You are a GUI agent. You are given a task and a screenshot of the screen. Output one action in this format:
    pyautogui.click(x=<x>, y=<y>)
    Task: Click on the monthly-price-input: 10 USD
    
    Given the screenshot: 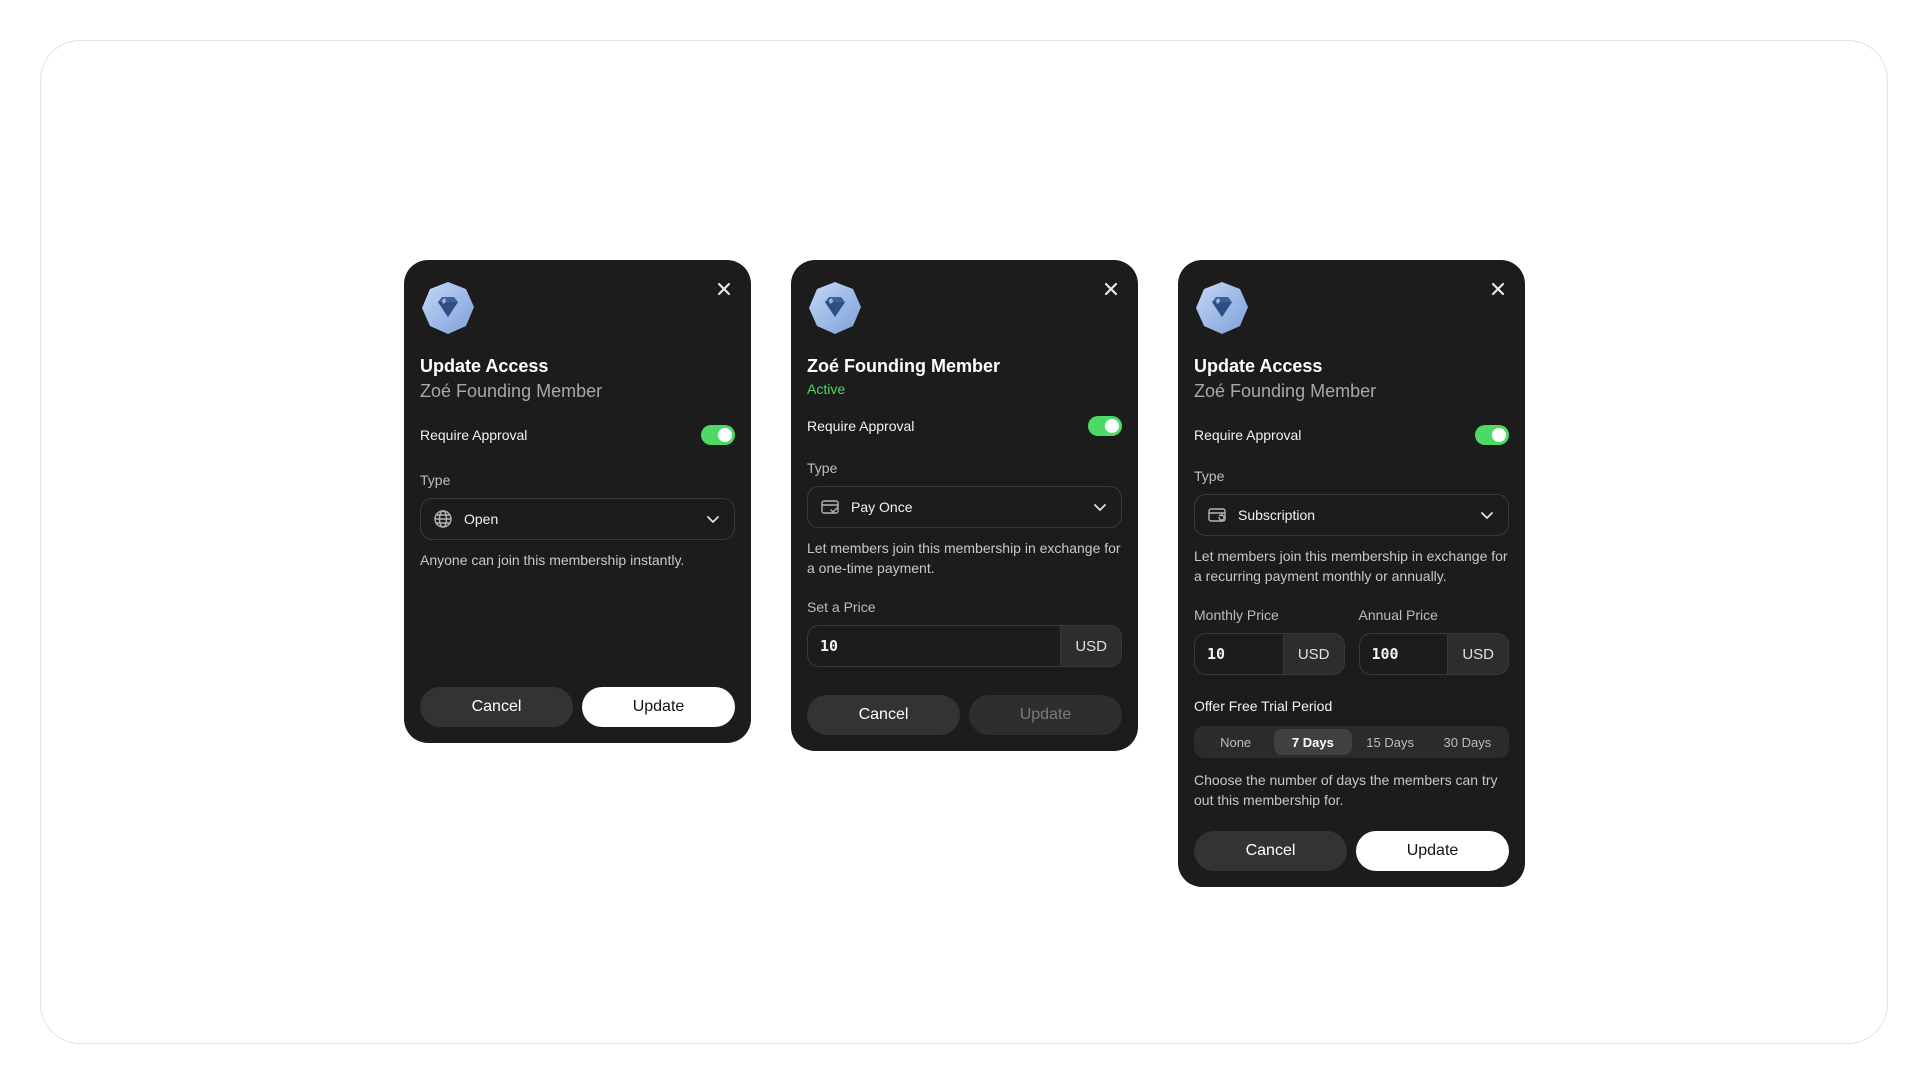 What is the action you would take?
    pyautogui.click(x=1269, y=654)
    